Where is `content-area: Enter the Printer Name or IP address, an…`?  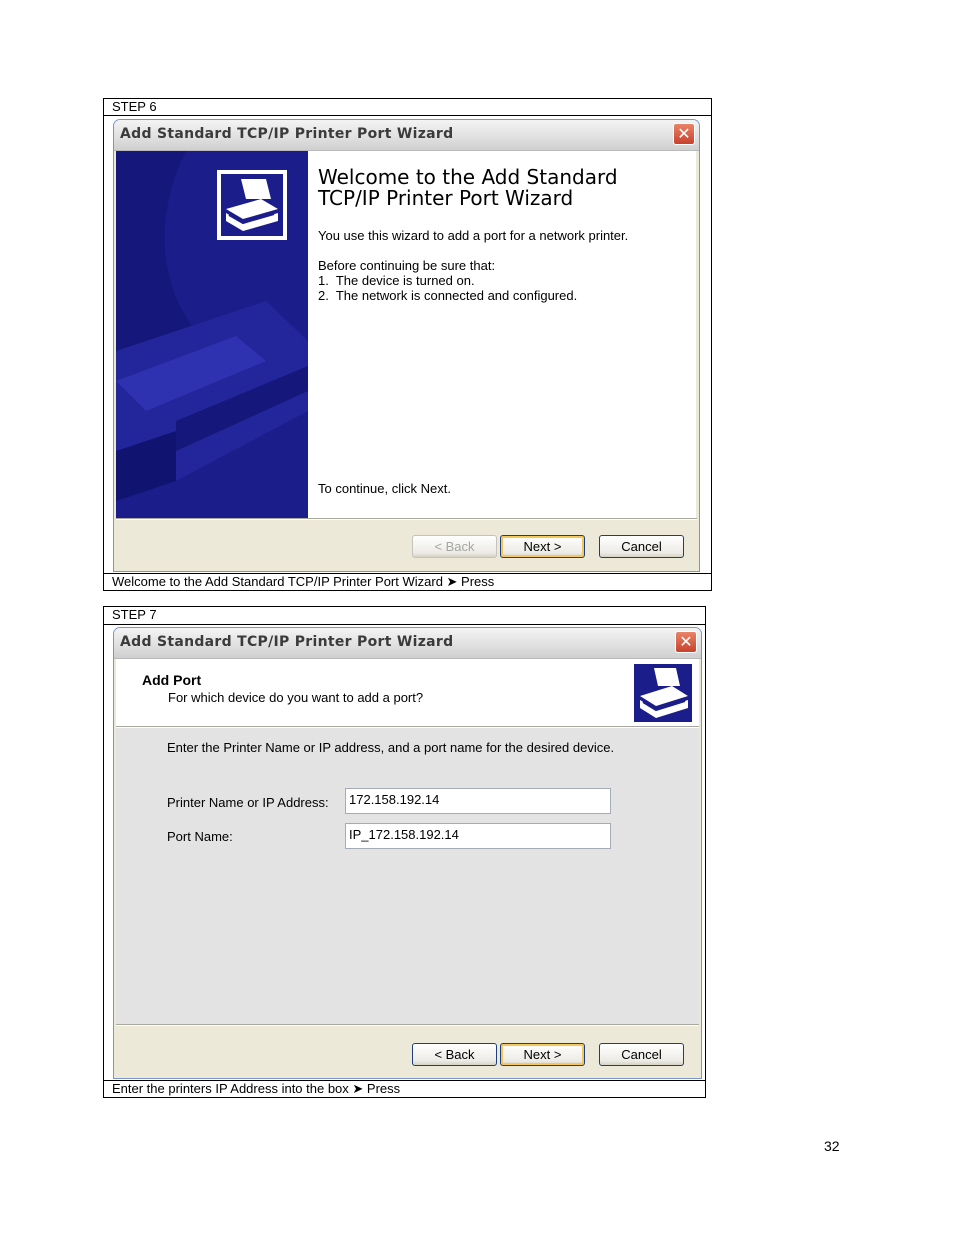 content-area: Enter the Printer Name or IP address, an… is located at coordinates (407, 876).